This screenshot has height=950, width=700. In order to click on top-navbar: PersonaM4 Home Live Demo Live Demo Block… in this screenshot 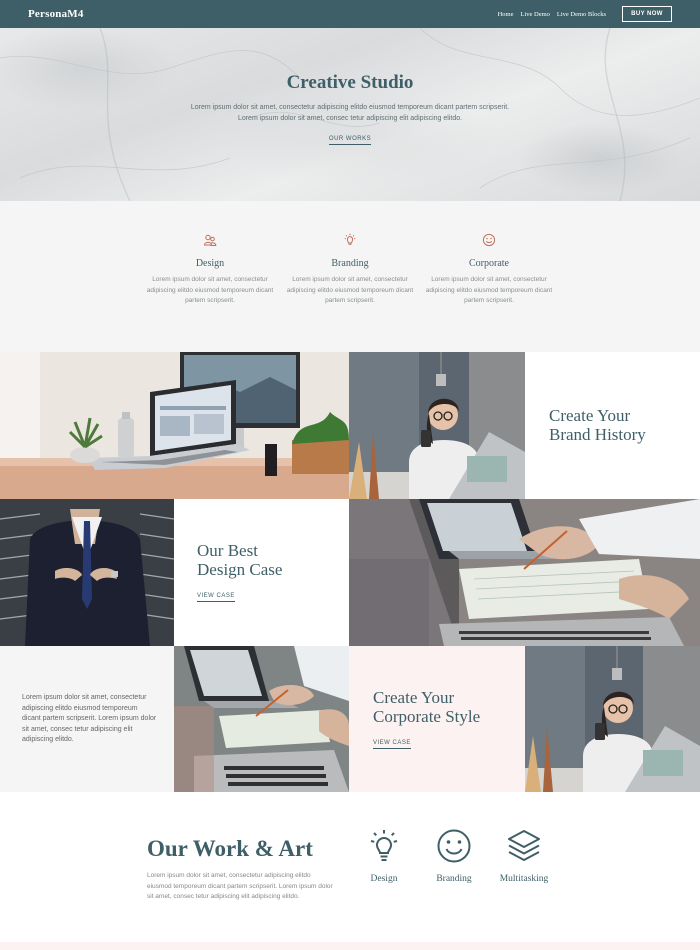, I will do `click(350, 14)`.